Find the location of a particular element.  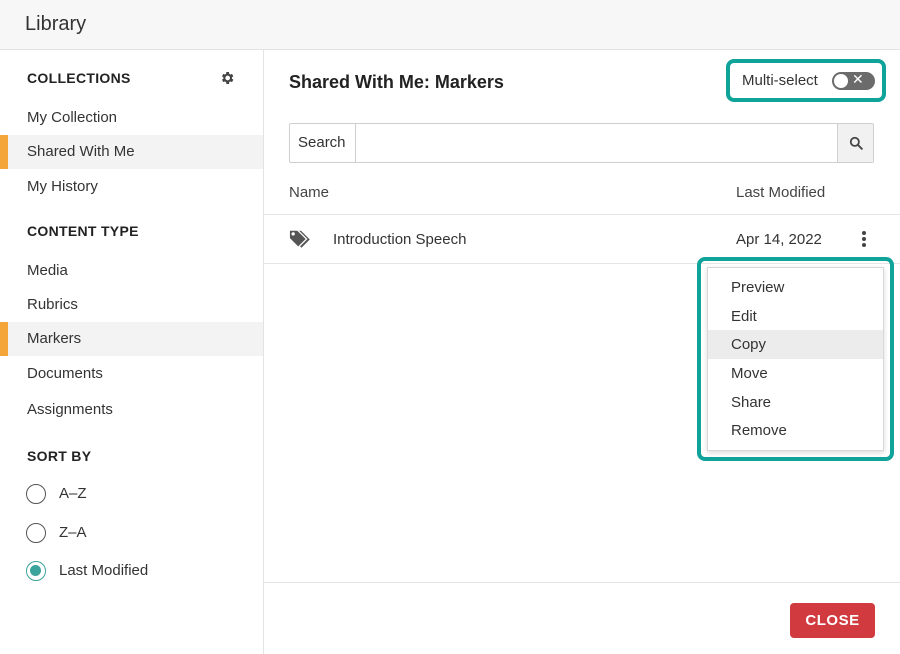

context-menu: Preview Edit Copy Move Share Remove is located at coordinates (795, 359).